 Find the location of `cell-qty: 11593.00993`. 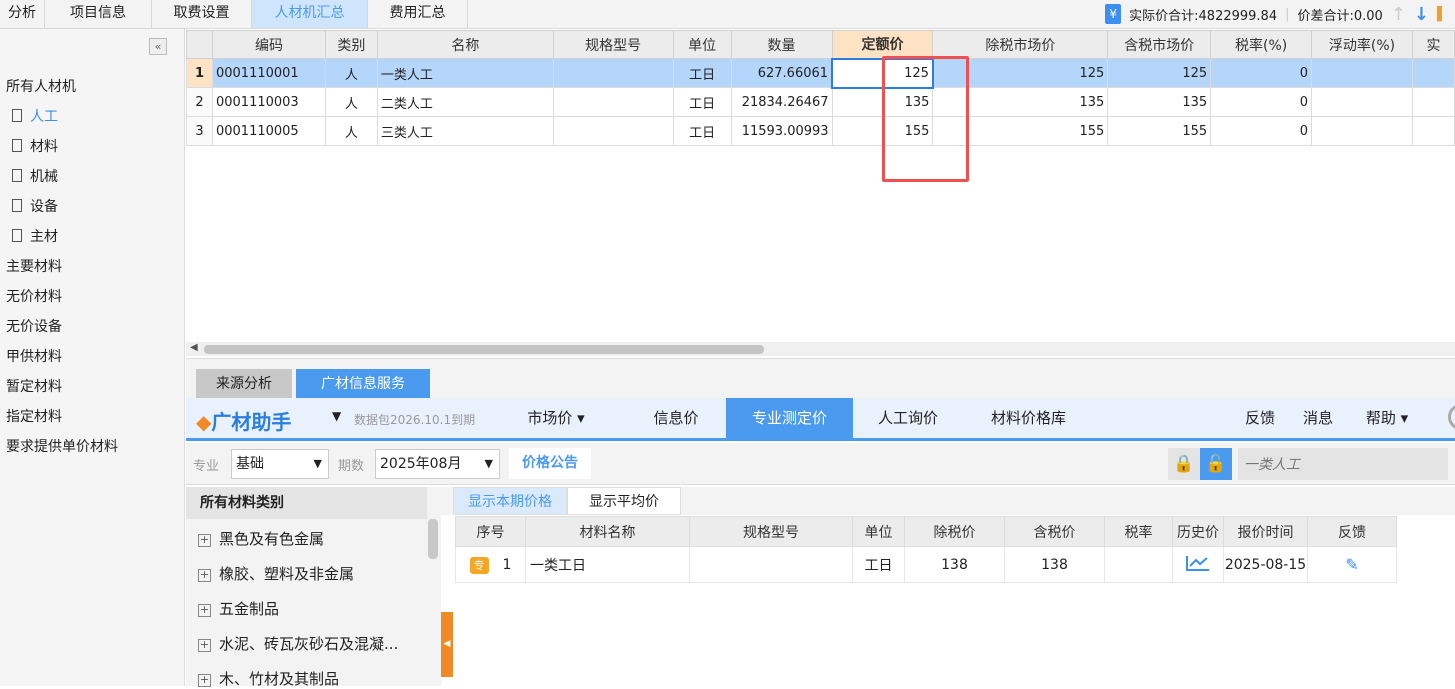

cell-qty: 11593.00993 is located at coordinates (781, 131).